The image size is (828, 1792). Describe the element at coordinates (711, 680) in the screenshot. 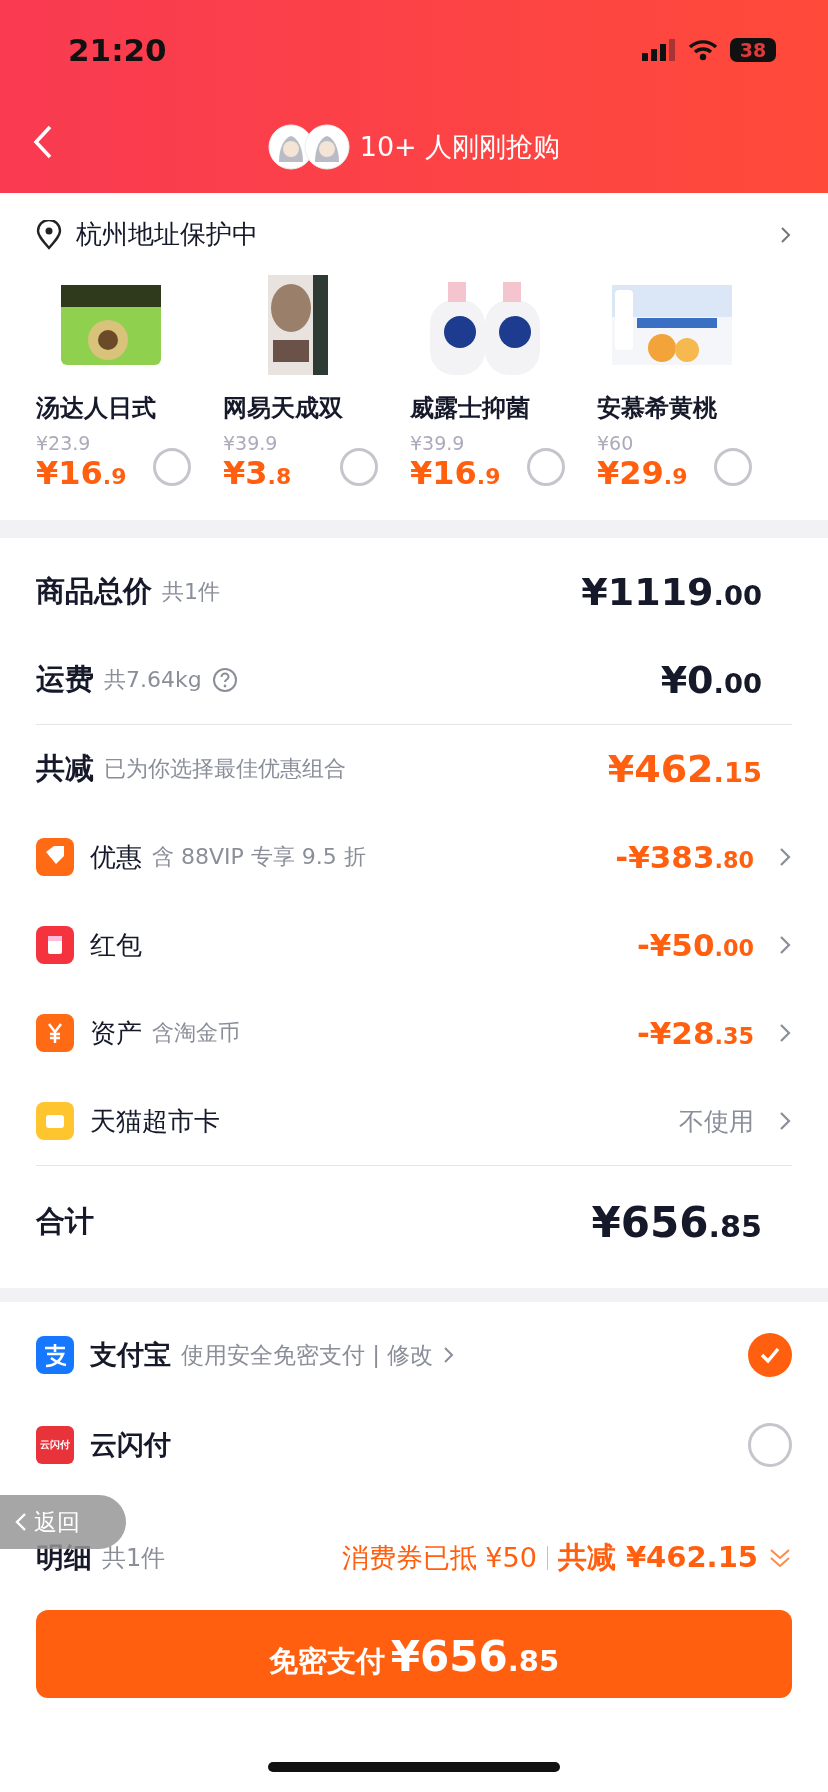

I see `amount: ¥0.00` at that location.